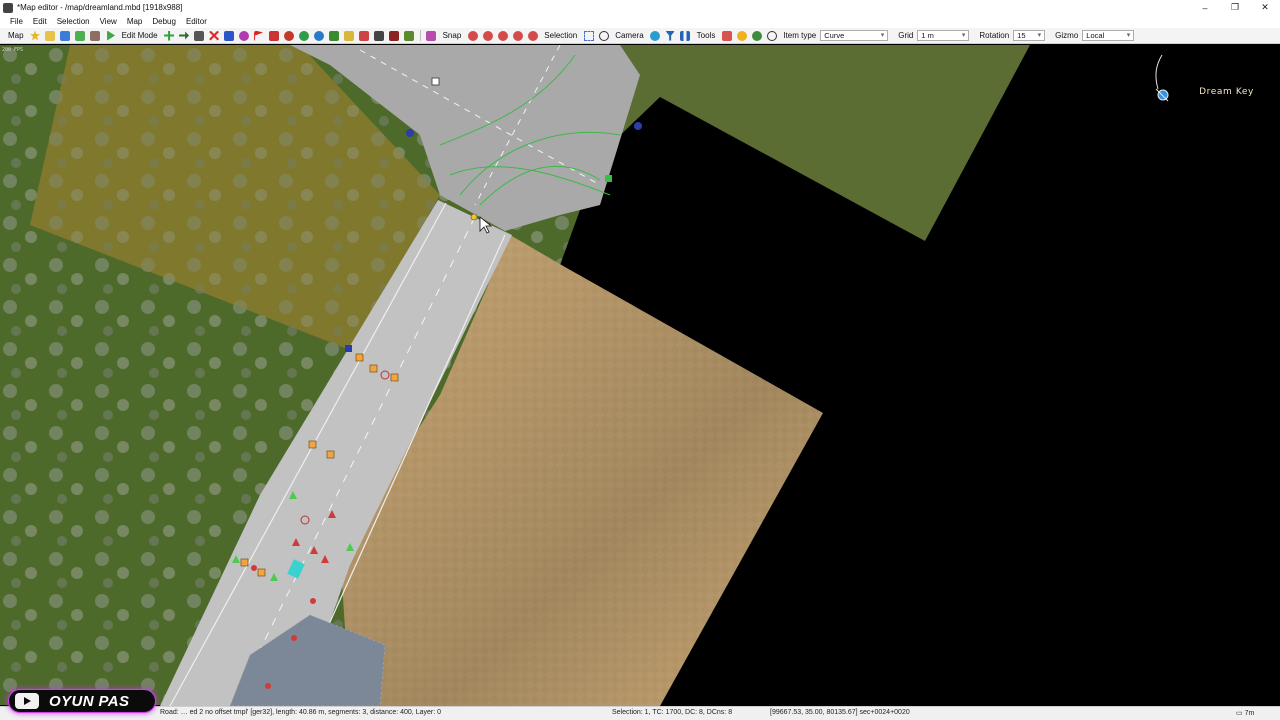  What do you see at coordinates (199, 35) in the screenshot?
I see `swap-icon` at bounding box center [199, 35].